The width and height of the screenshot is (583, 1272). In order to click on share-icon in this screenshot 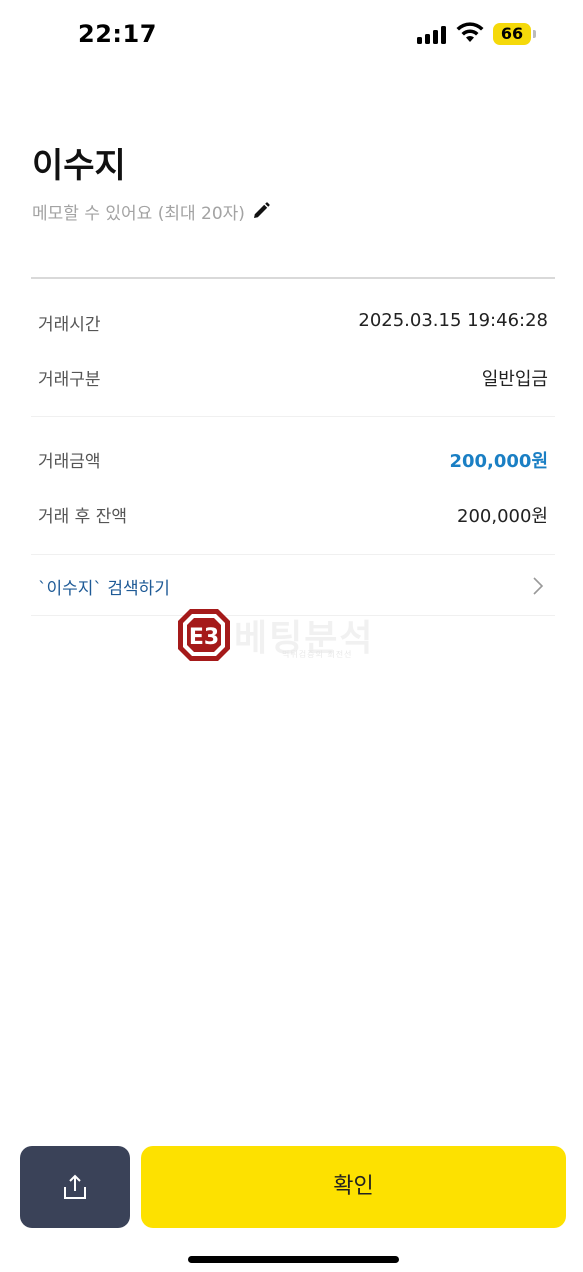, I will do `click(75, 1186)`.